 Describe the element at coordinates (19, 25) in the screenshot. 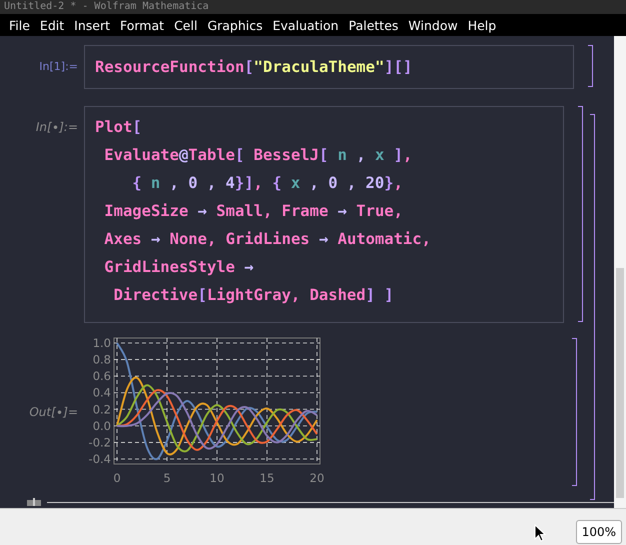

I see `menu-item: File` at that location.